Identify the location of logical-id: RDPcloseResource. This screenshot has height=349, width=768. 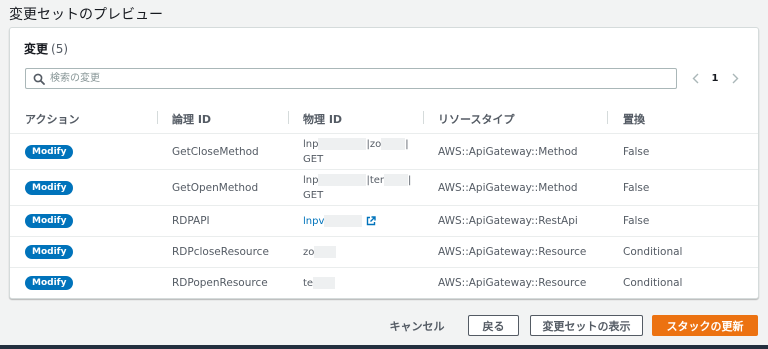
(220, 252).